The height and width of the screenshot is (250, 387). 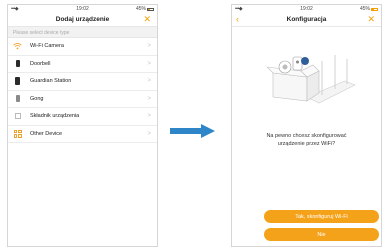 I want to click on doorbell-icon, so click(x=17, y=63).